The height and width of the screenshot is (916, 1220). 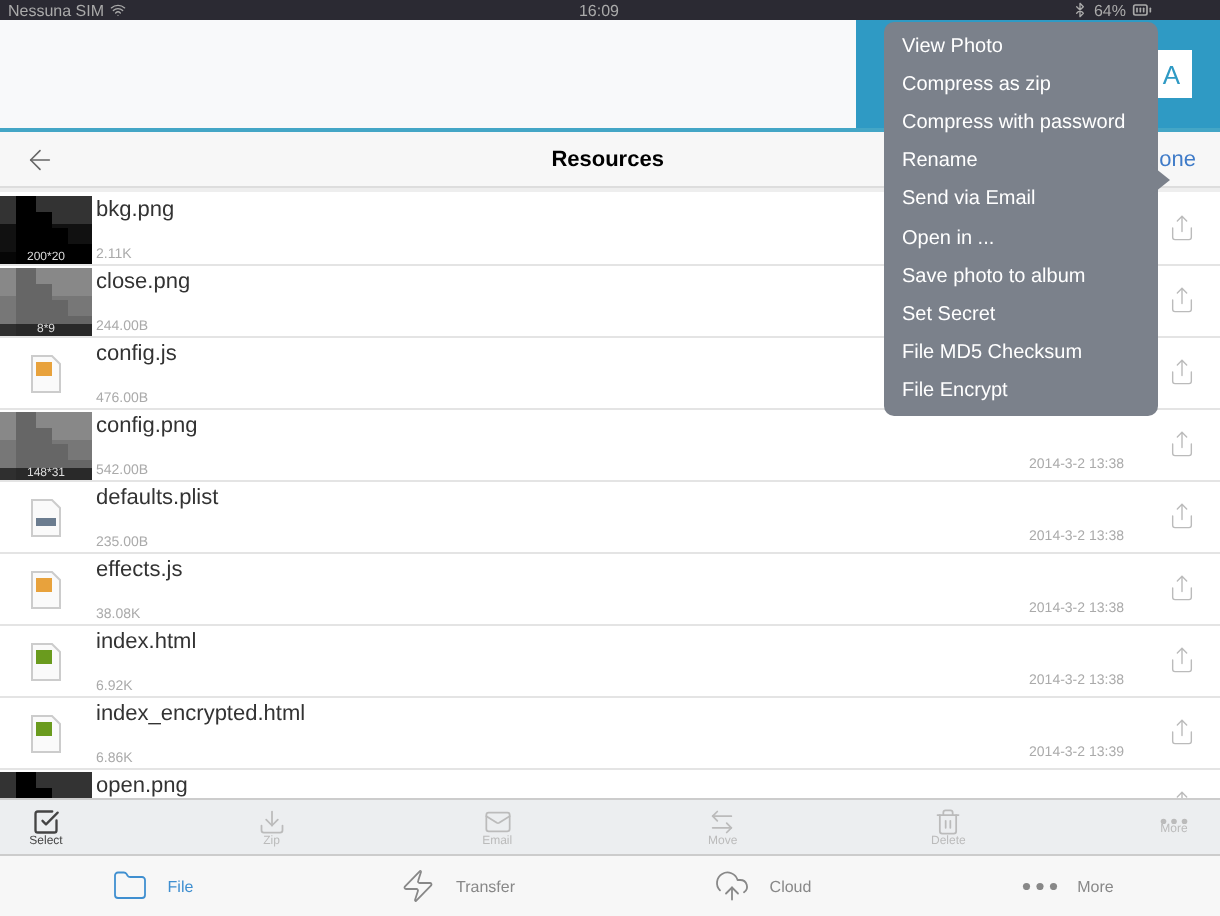 I want to click on menu-item: Save photo to album, so click(x=1021, y=276).